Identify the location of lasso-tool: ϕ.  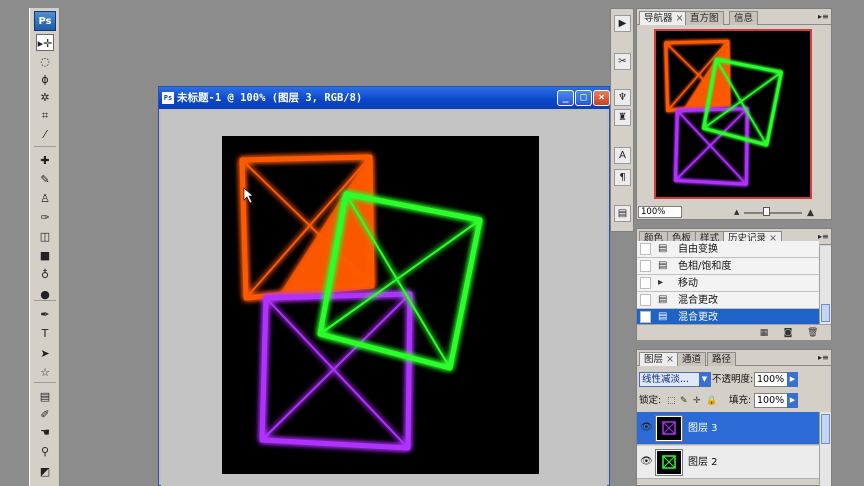
(45, 79).